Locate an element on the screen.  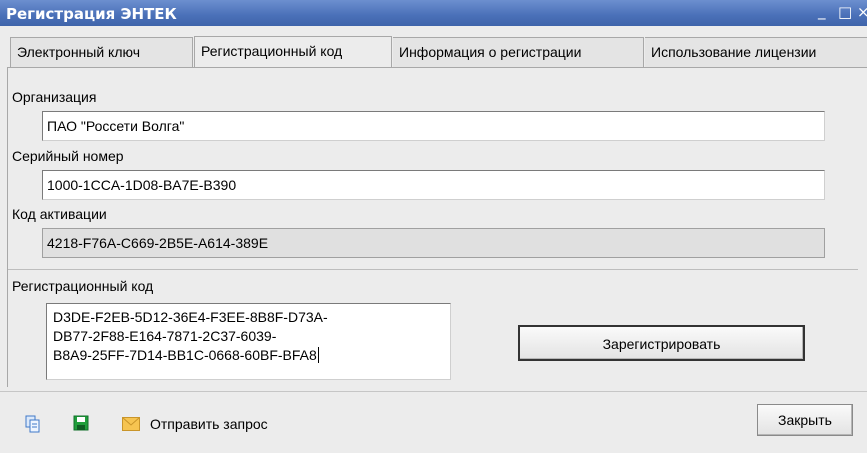
group-divider is located at coordinates (433, 269).